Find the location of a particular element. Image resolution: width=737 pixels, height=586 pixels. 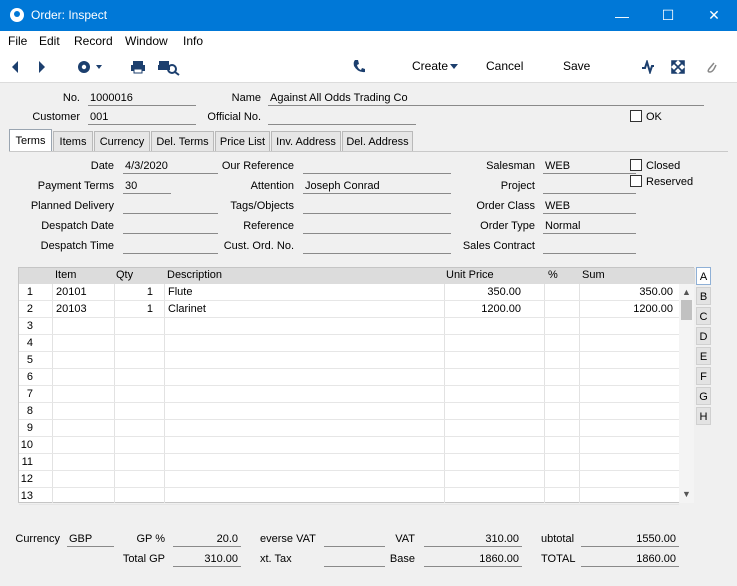

name-field: Against All Odds Trading Co is located at coordinates (486, 98).